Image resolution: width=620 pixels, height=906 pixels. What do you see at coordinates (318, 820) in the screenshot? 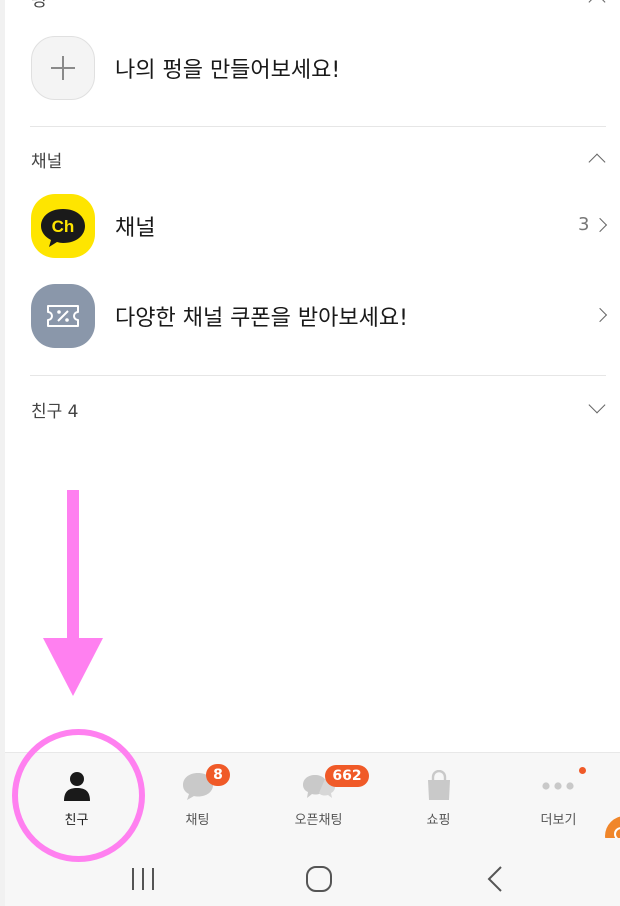
I see `tab-open-chat-label: 오픈채팅` at bounding box center [318, 820].